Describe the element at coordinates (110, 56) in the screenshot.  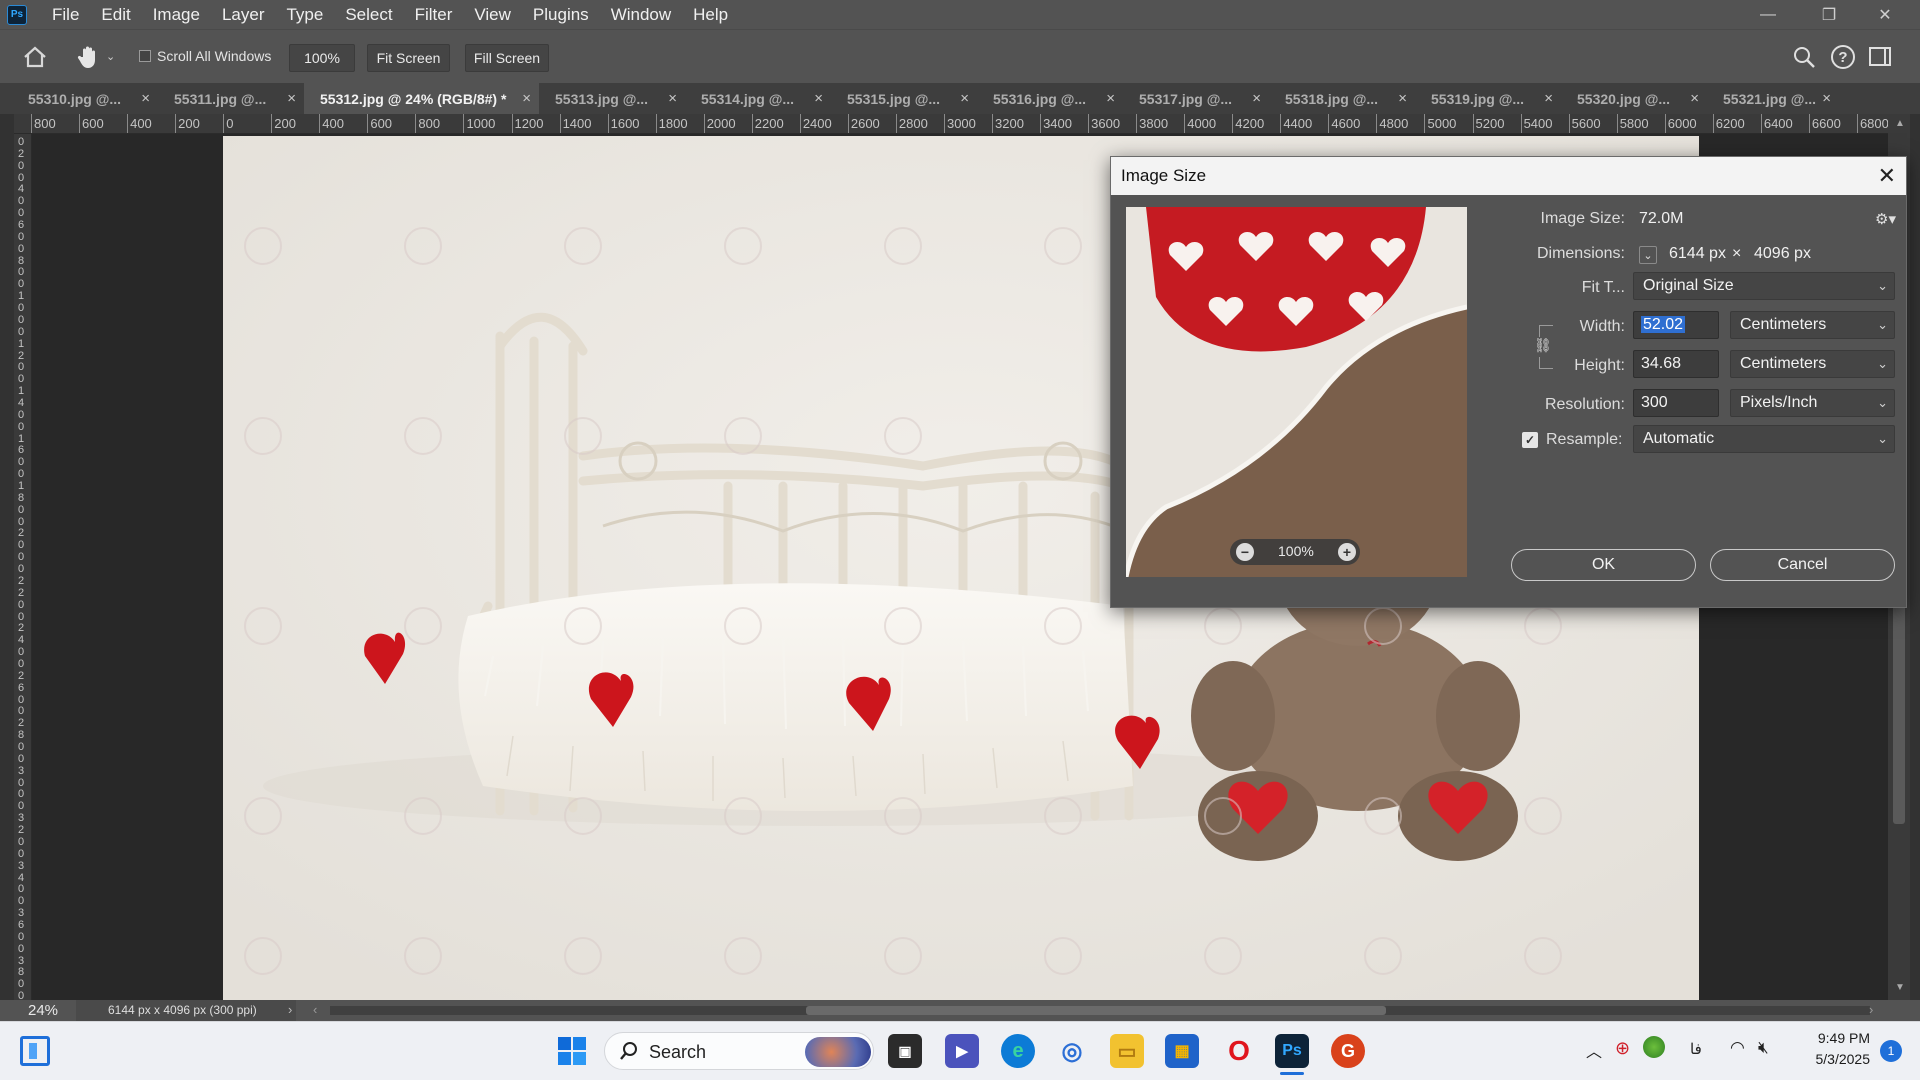
I see `tool-preset-chevron-icon: ⌄` at that location.